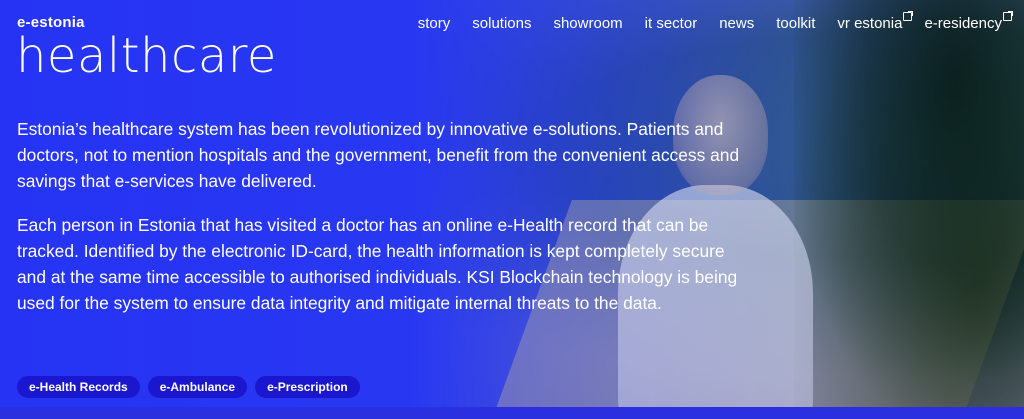  Describe the element at coordinates (587, 23) in the screenshot. I see `nav-item-showroom: showroom` at that location.